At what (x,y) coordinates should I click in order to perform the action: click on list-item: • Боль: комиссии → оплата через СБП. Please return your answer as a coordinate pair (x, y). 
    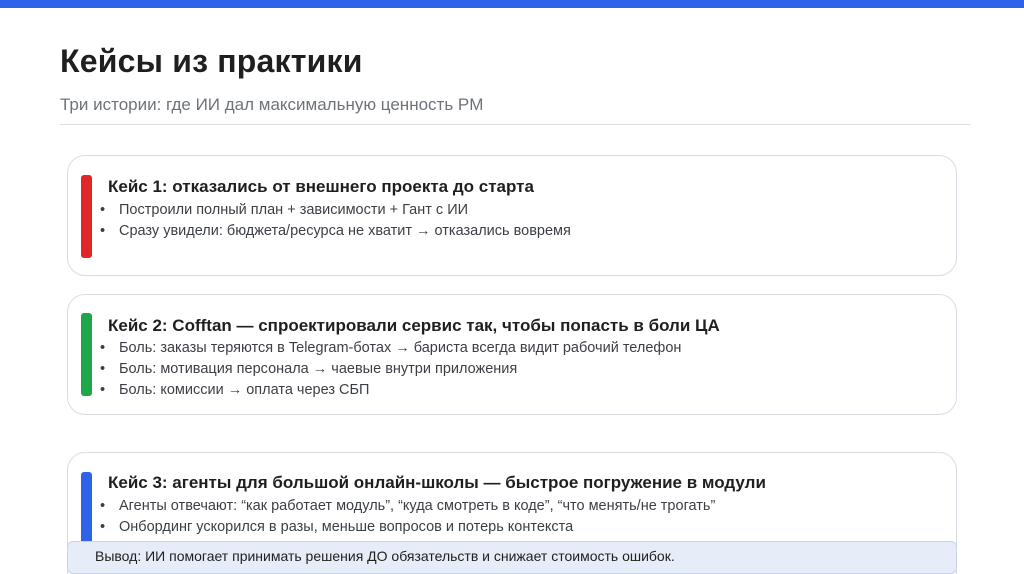
    Looking at the image, I should click on (390, 390).